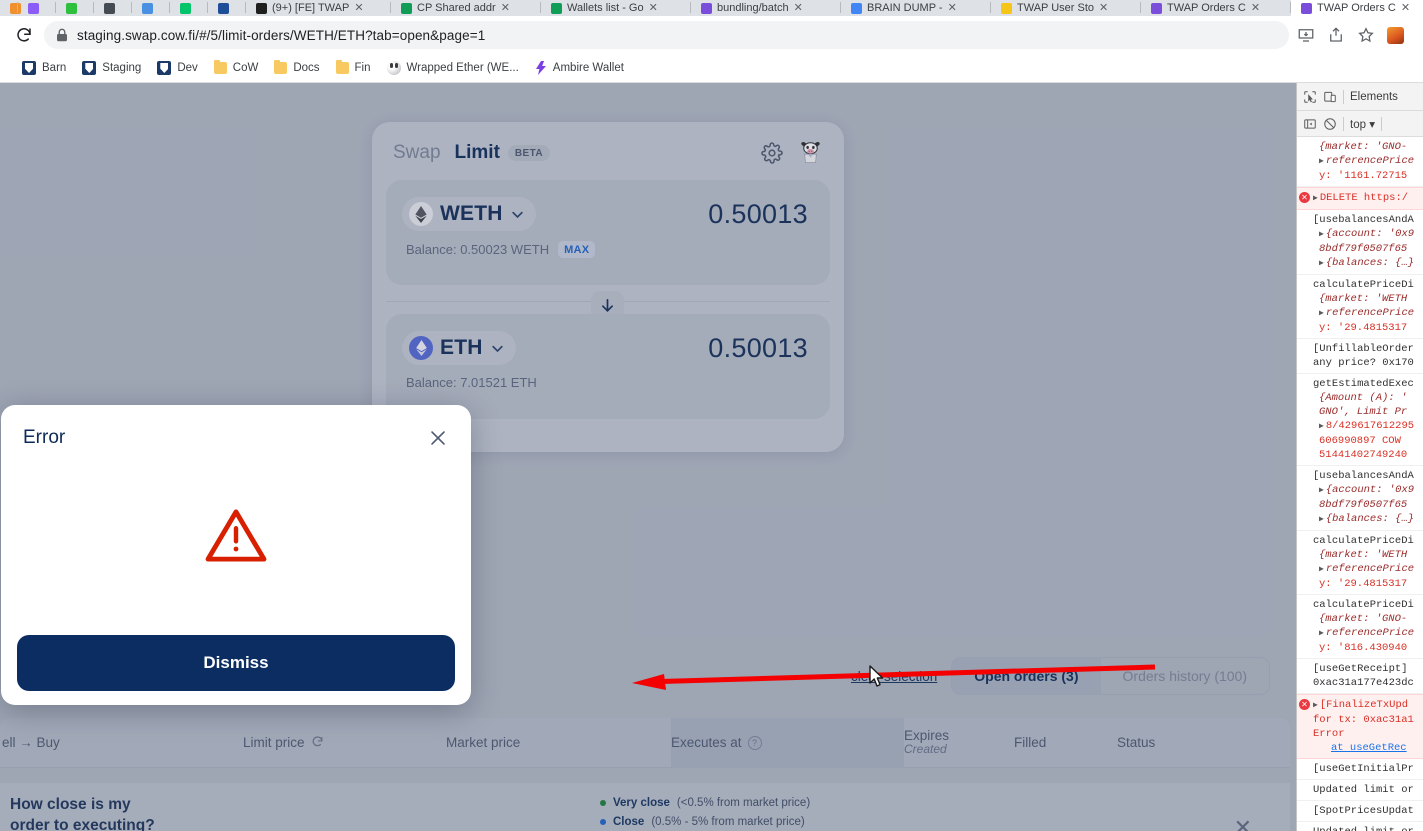  What do you see at coordinates (1367, 734) in the screenshot?
I see `console-log-line: Error` at bounding box center [1367, 734].